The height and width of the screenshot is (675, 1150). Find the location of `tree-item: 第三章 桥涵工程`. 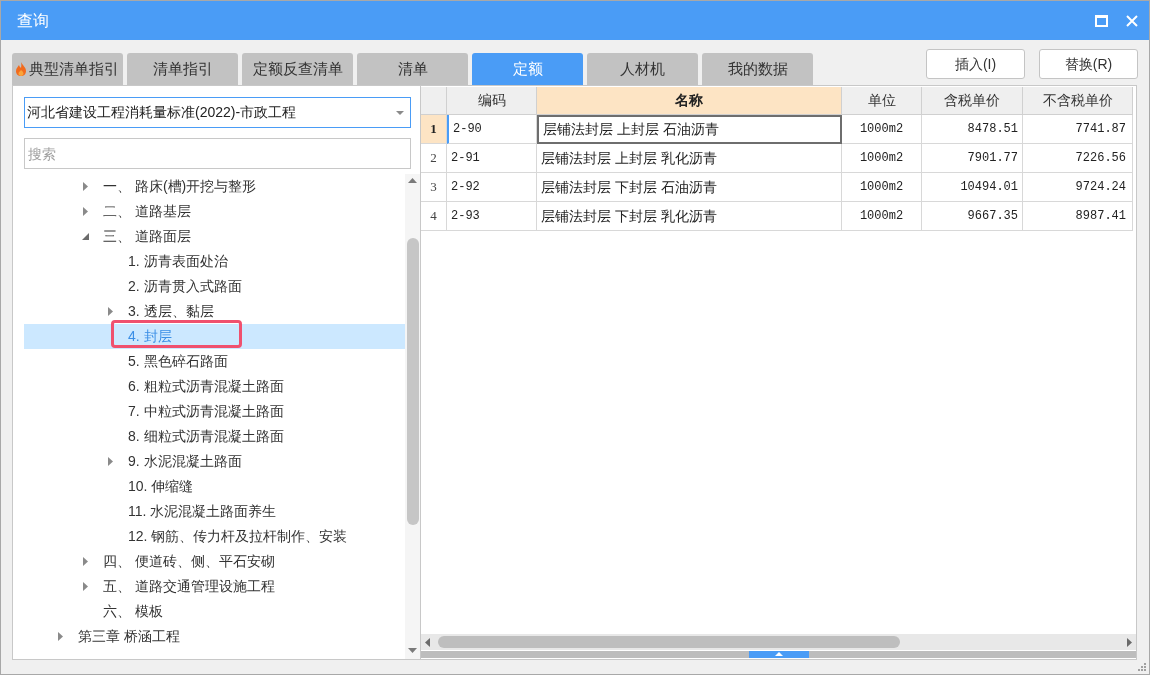

tree-item: 第三章 桥涵工程 is located at coordinates (214, 636).